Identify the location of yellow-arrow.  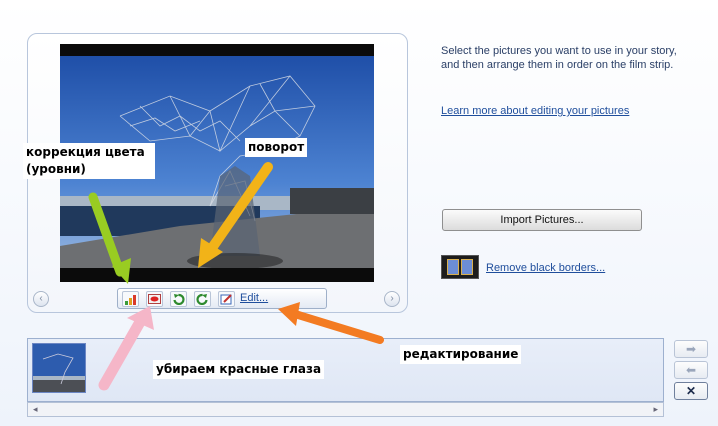
(240, 207).